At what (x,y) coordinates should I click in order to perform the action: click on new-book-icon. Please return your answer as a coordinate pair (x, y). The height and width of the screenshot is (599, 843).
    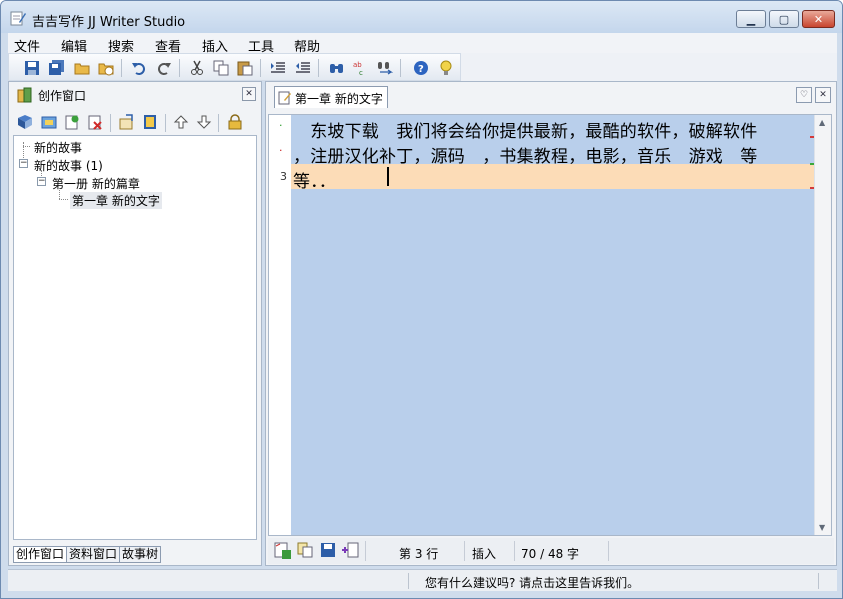
    Looking at the image, I should click on (25, 122).